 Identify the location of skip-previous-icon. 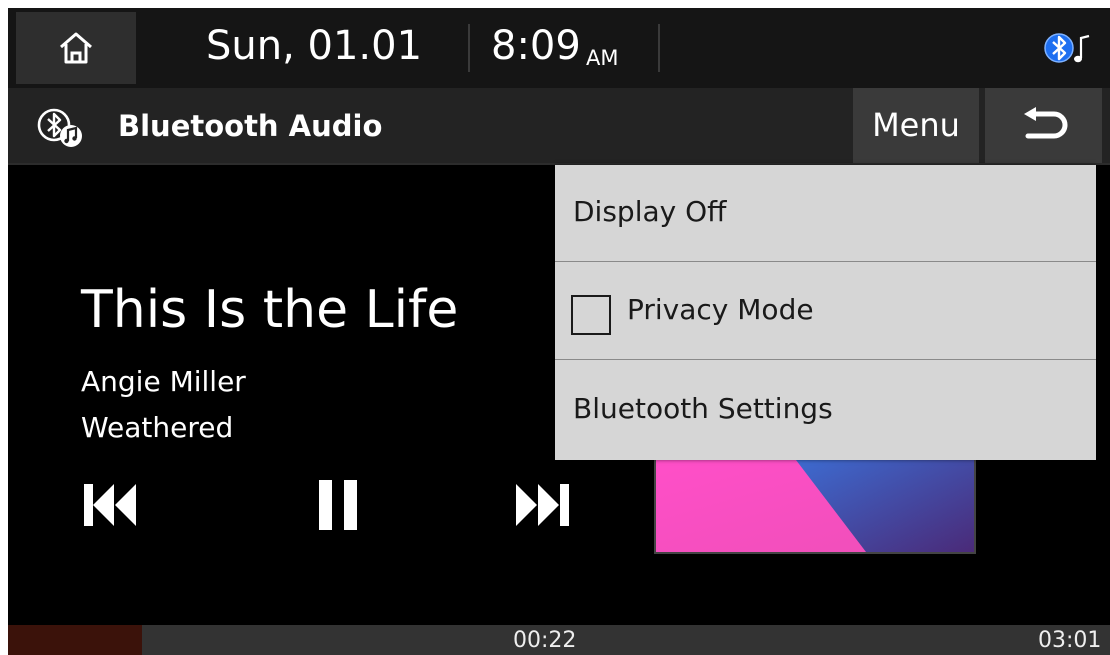
(110, 505).